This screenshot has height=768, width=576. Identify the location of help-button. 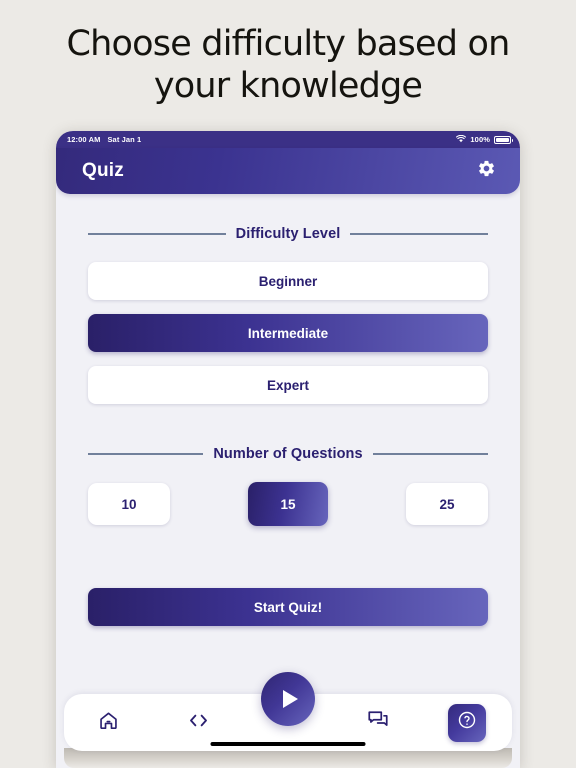
(467, 722).